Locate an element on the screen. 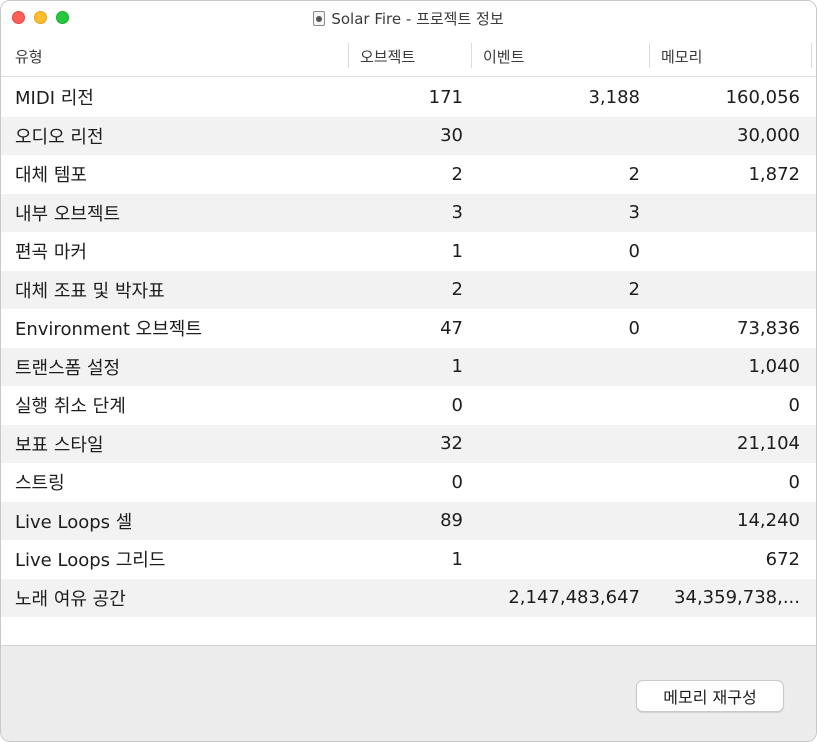 The height and width of the screenshot is (742, 817). table-row: 대체 조표 및 박자표 2 2 is located at coordinates (408, 289).